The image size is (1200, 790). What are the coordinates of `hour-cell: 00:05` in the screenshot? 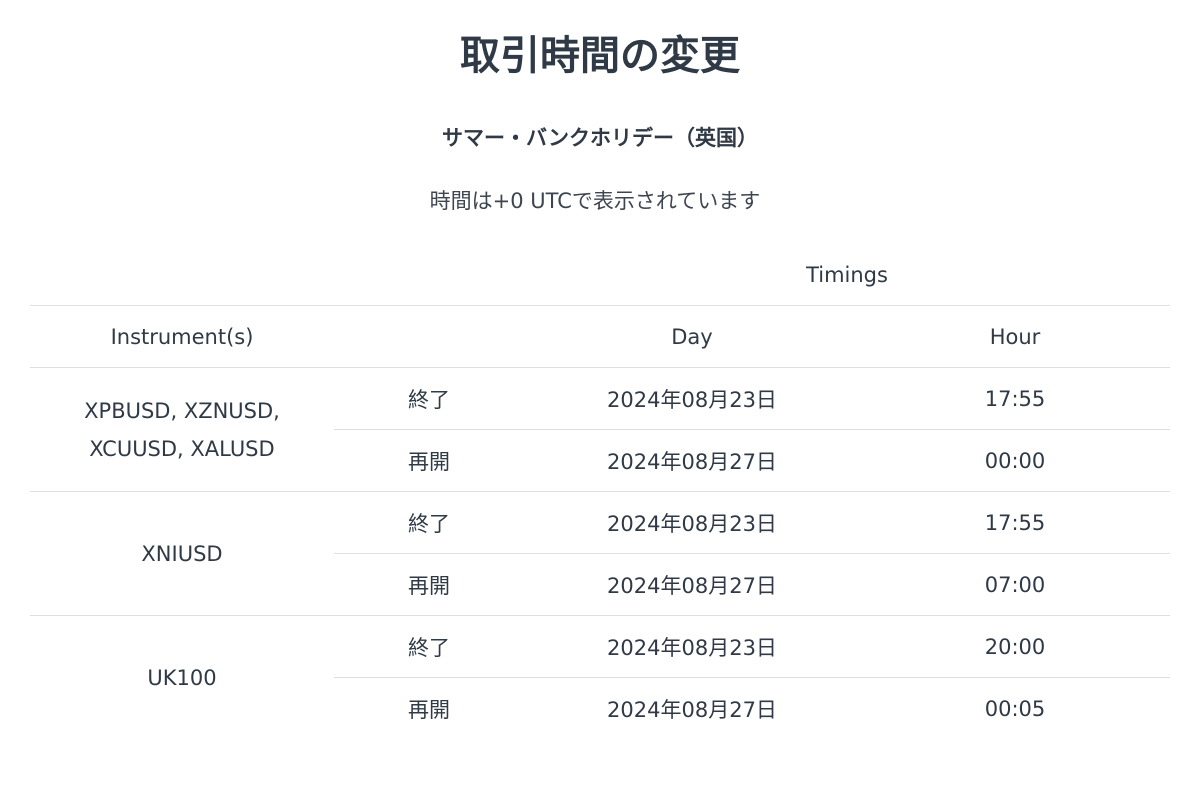 It's located at (1015, 708).